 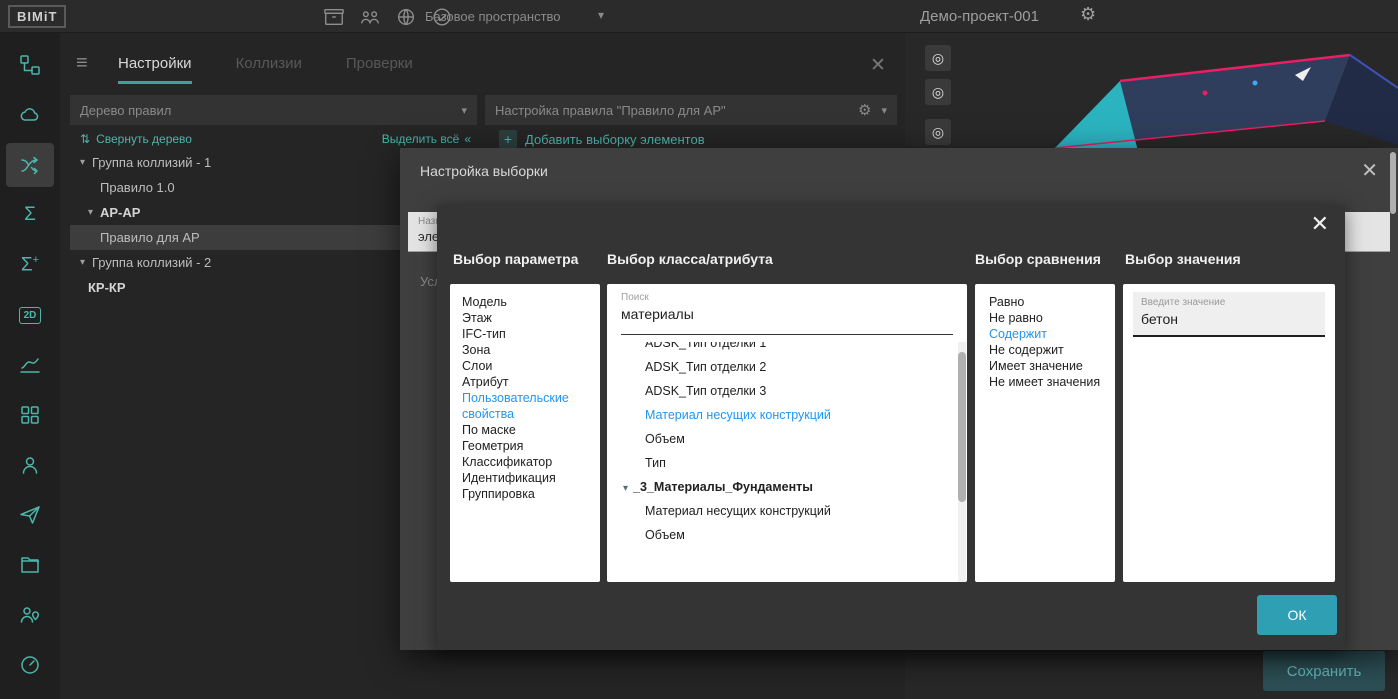 I want to click on parameter-item: Модель, so click(x=525, y=302).